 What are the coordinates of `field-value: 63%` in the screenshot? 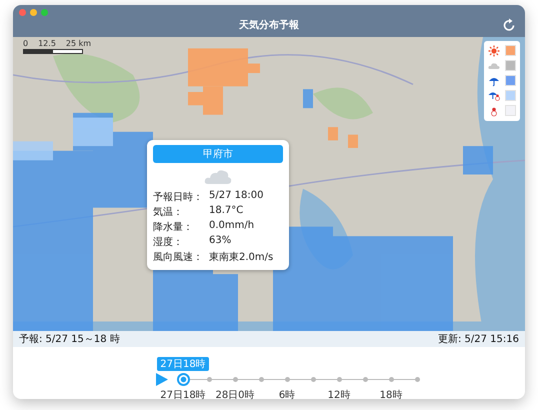 It's located at (220, 241).